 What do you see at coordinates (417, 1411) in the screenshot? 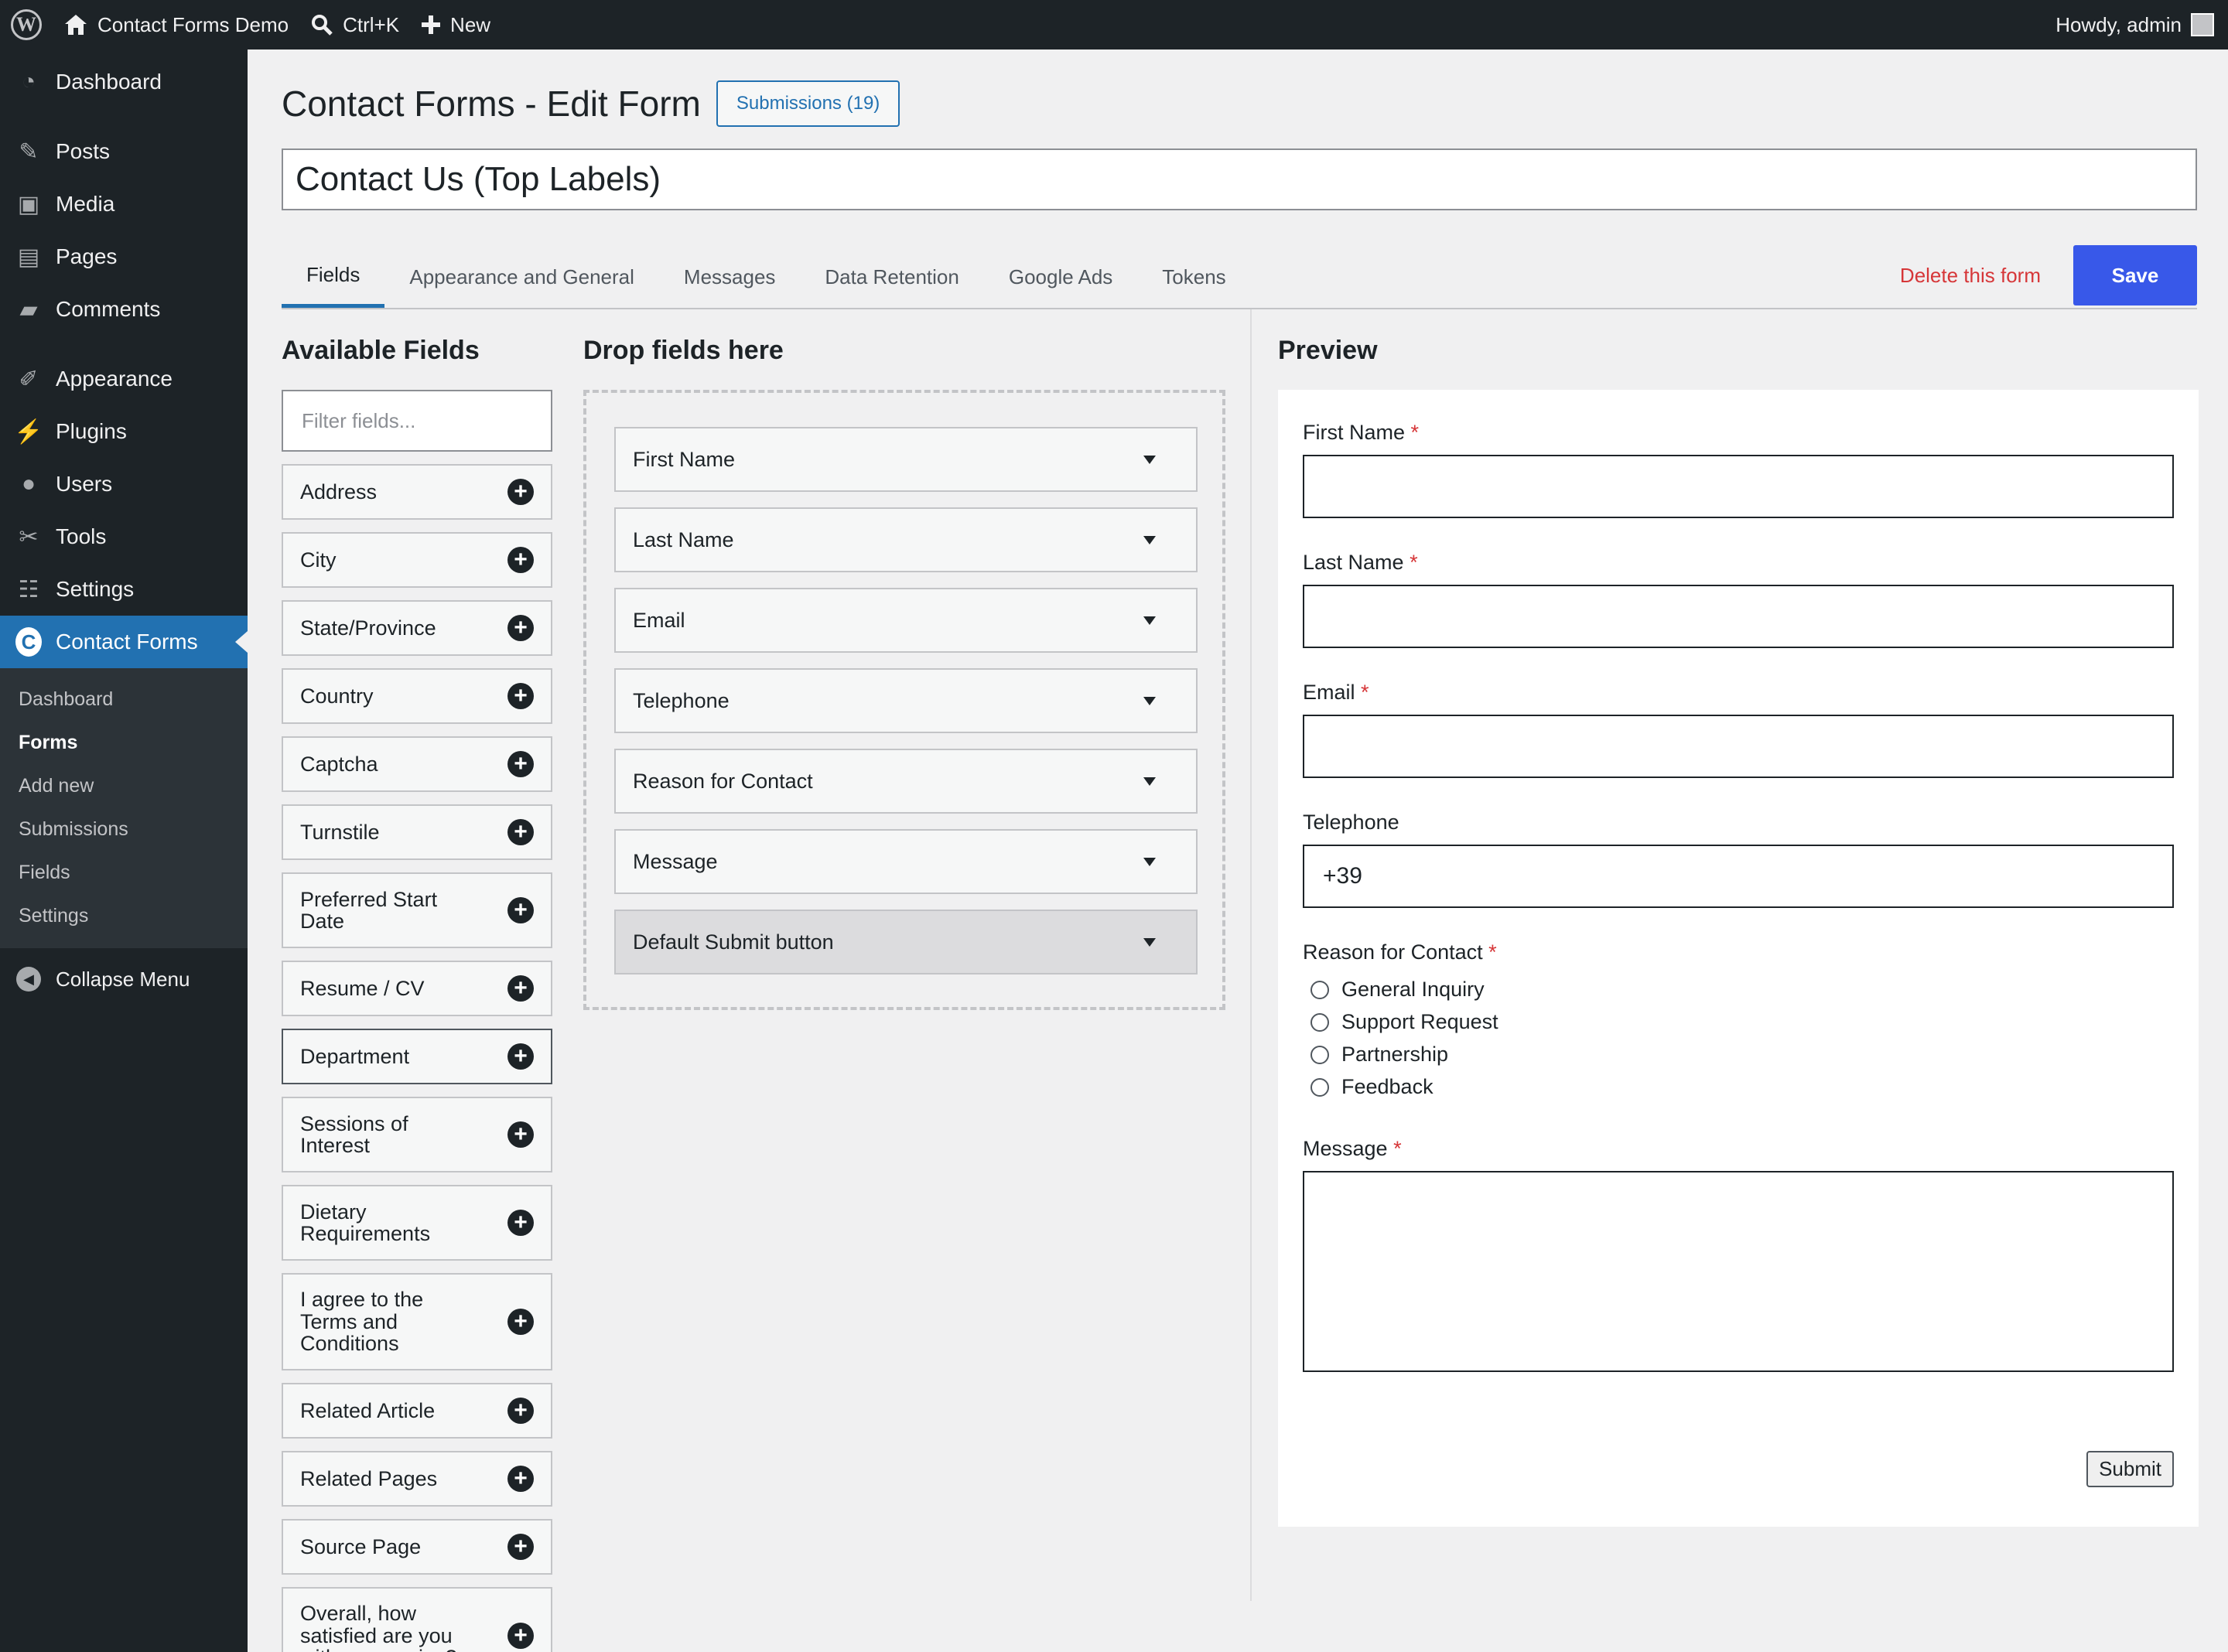
I see `available-field-related-article: Related Article +` at bounding box center [417, 1411].